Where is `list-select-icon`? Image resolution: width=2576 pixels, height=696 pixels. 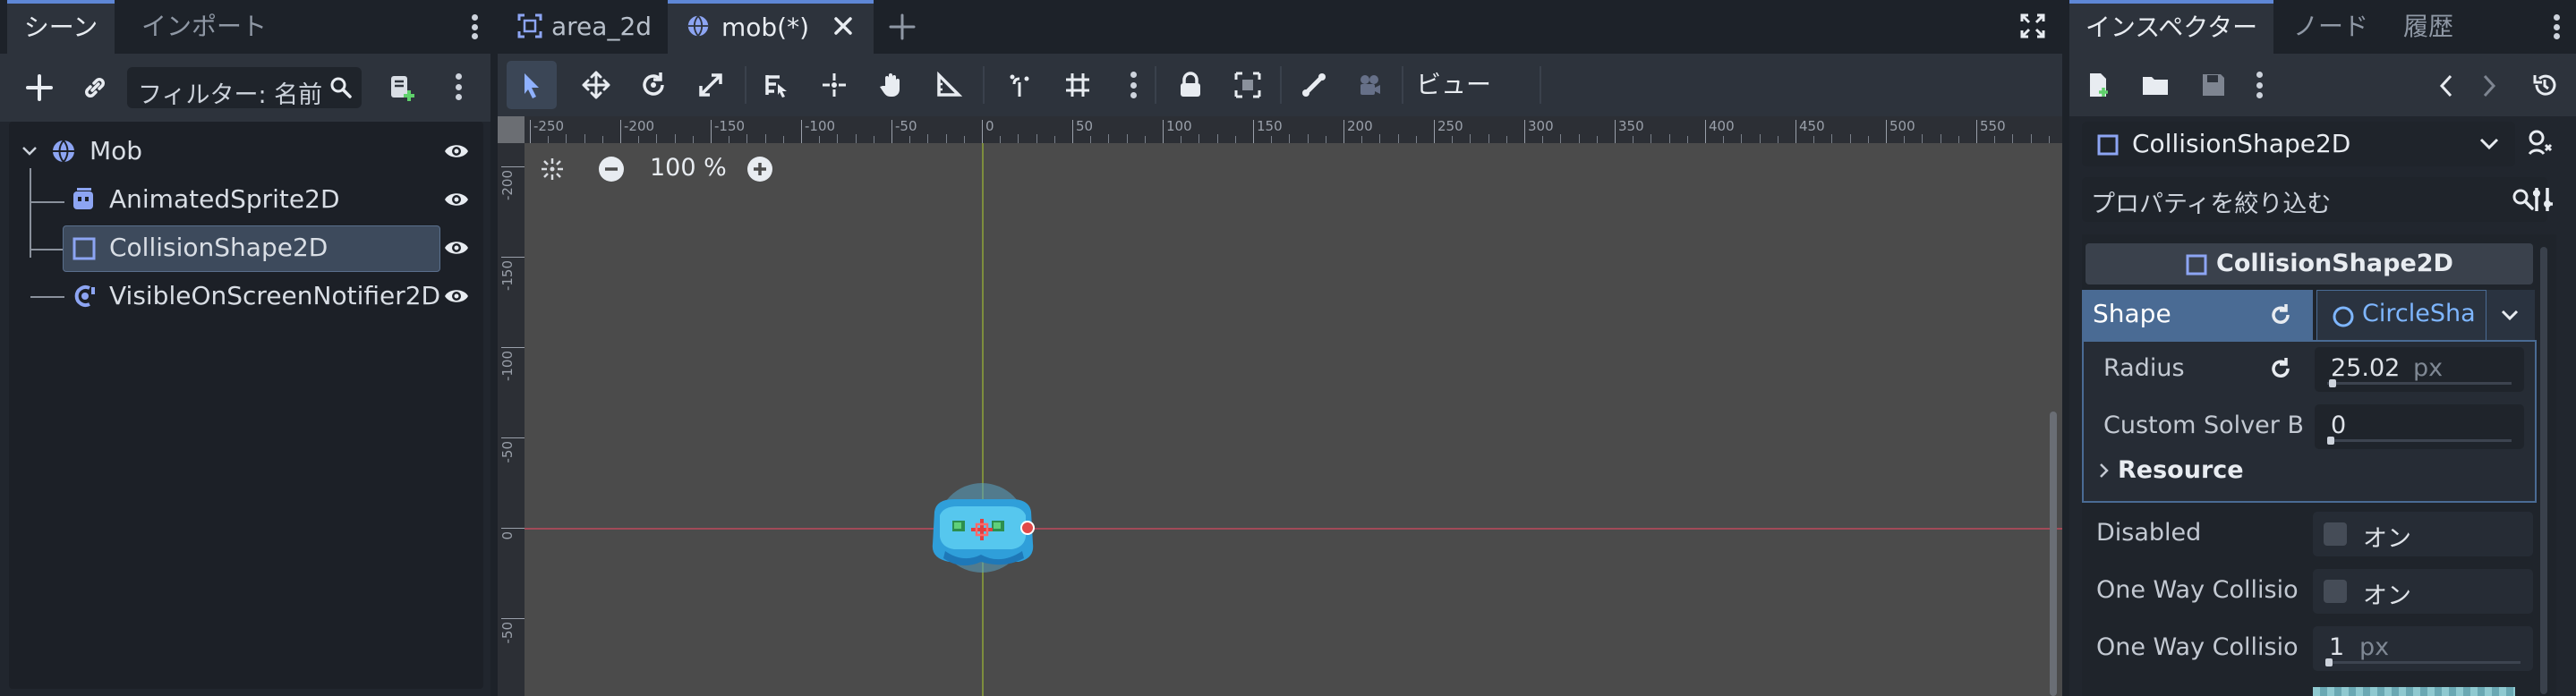
list-select-icon is located at coordinates (777, 85).